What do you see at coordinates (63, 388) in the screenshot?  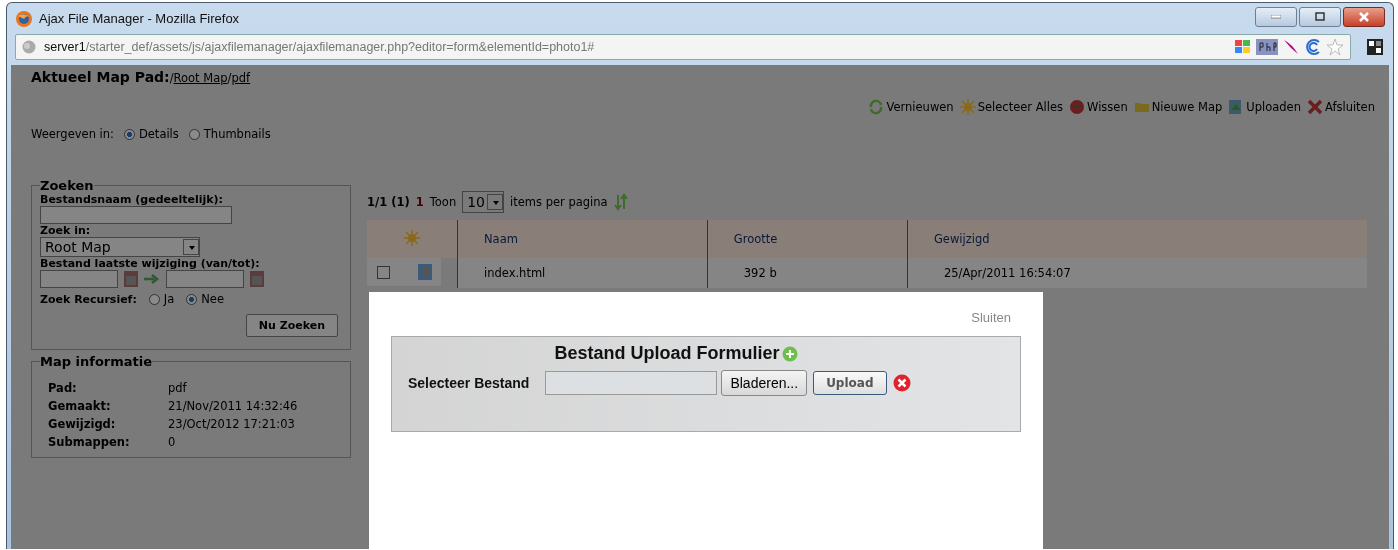 I see `info-label: Pad:` at bounding box center [63, 388].